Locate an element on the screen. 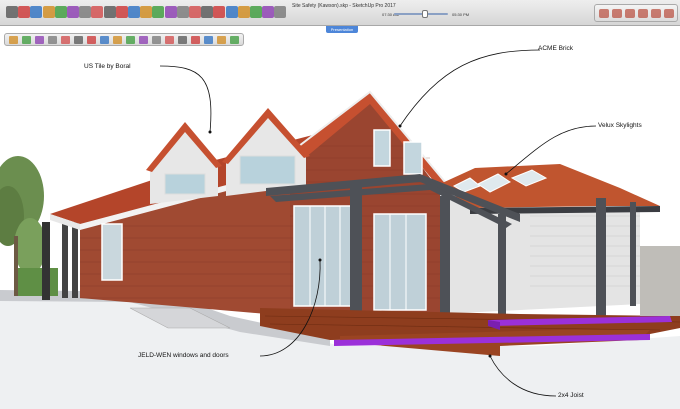  offset-icon is located at coordinates (121, 12).